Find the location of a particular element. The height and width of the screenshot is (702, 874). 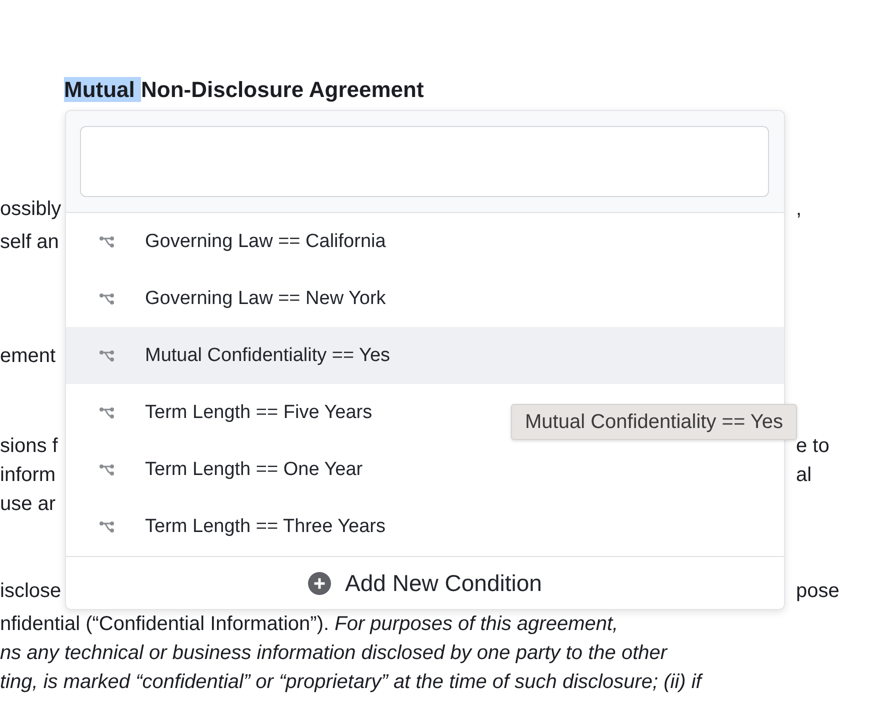

tooltip: Mutual Confidentiality == Yes is located at coordinates (654, 422).